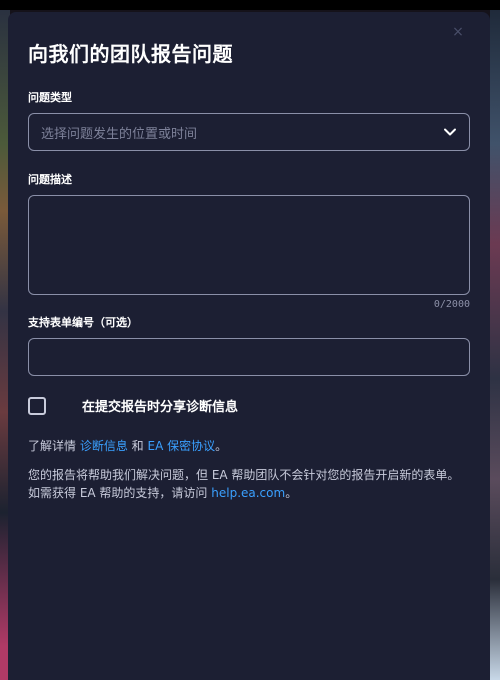  I want to click on help-ea-link: help.ea.com, so click(248, 493).